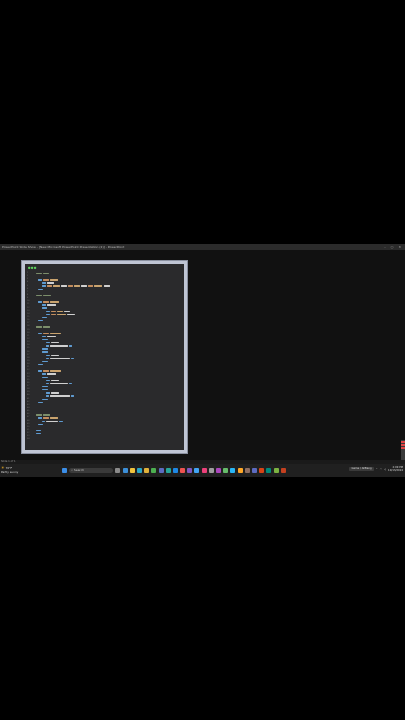 The height and width of the screenshot is (720, 405). Describe the element at coordinates (132, 470) in the screenshot. I see `file-explorer-icon` at that location.